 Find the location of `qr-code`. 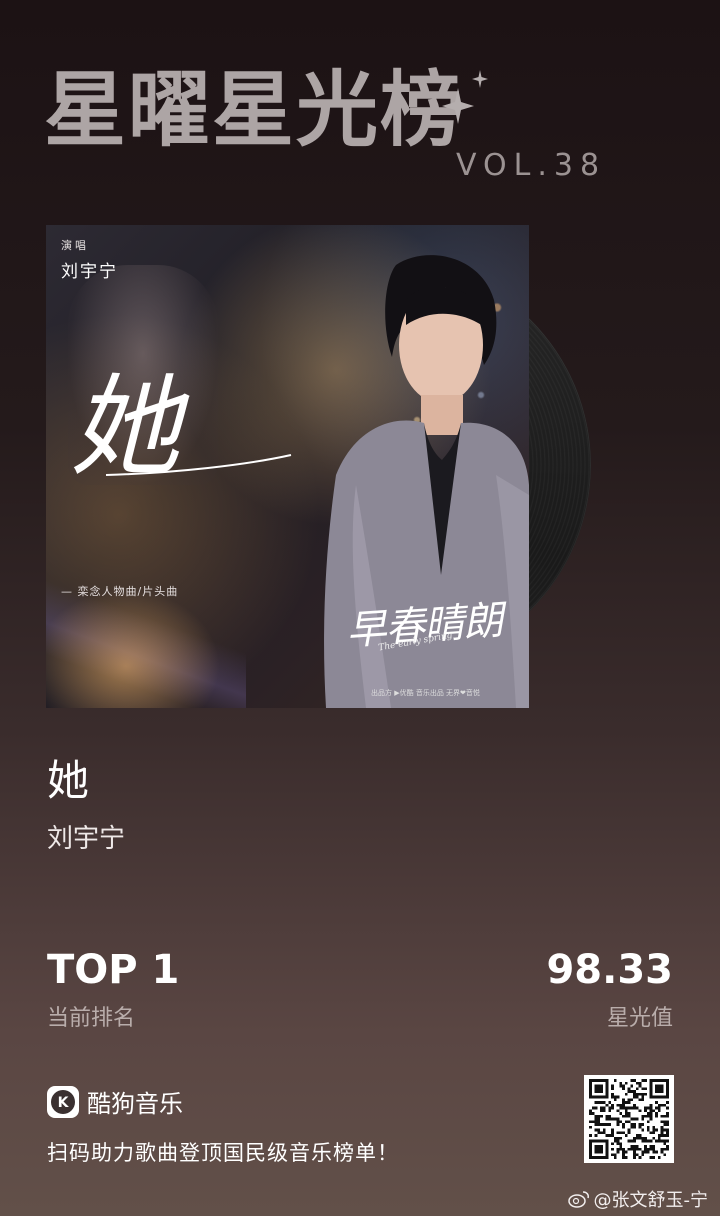

qr-code is located at coordinates (629, 1119).